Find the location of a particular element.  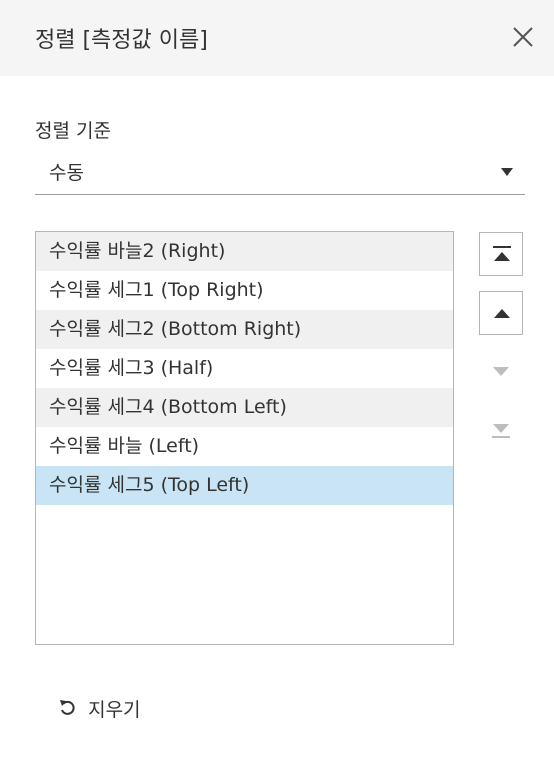

move-up-button is located at coordinates (501, 313).